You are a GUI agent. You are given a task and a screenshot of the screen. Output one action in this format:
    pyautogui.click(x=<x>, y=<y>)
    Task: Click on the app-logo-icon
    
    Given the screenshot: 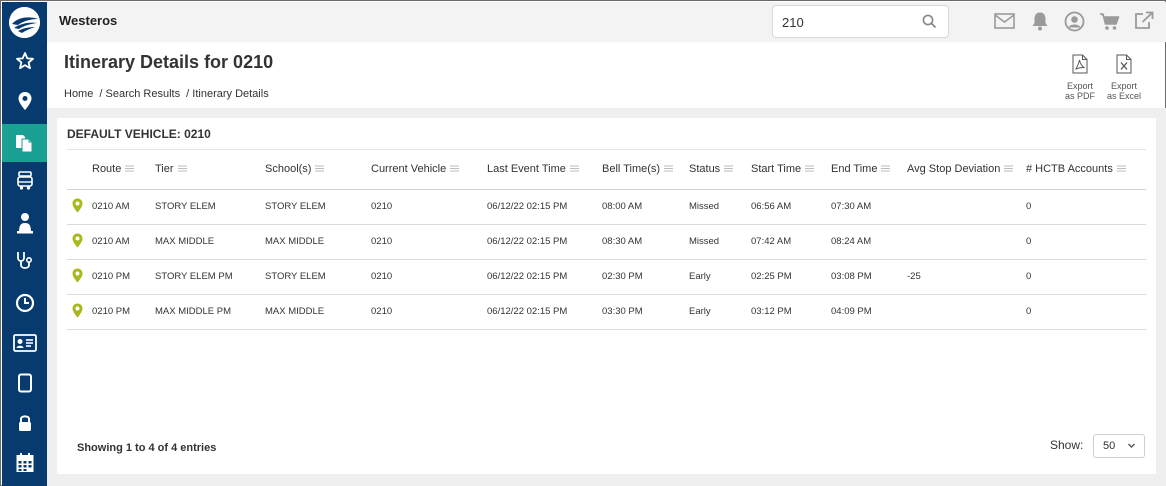 What is the action you would take?
    pyautogui.click(x=24, y=22)
    